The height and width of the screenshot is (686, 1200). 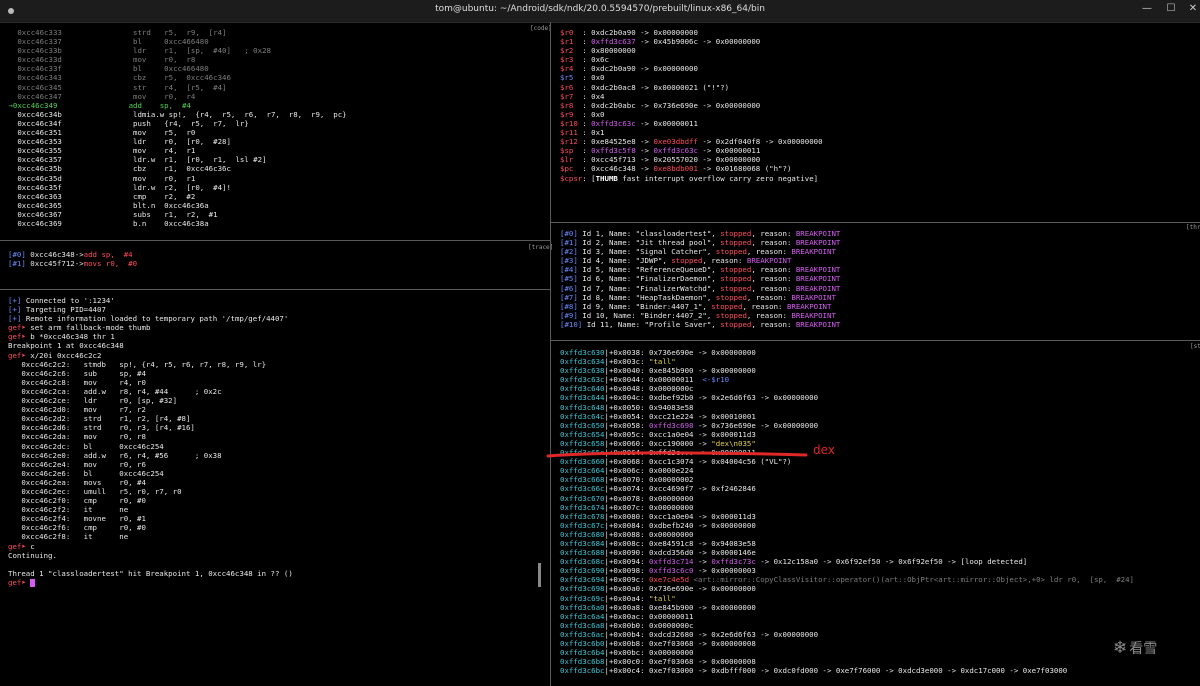 I want to click on threads-text: [#6], so click(x=571, y=288).